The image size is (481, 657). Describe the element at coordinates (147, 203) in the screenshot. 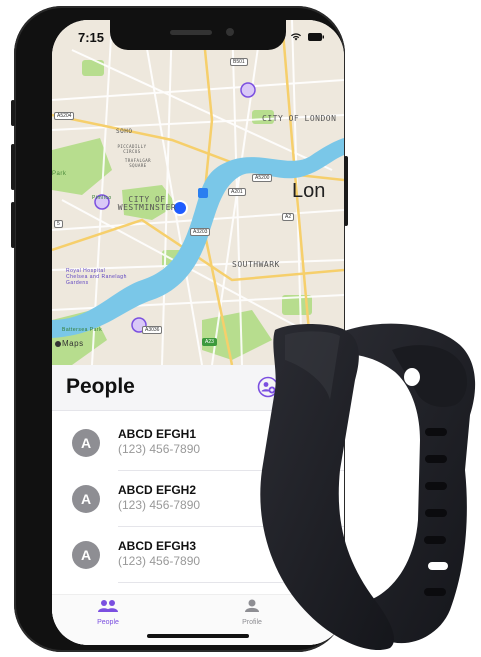

I see `map-label-westminster: CITY OF WESTMINSTER` at that location.